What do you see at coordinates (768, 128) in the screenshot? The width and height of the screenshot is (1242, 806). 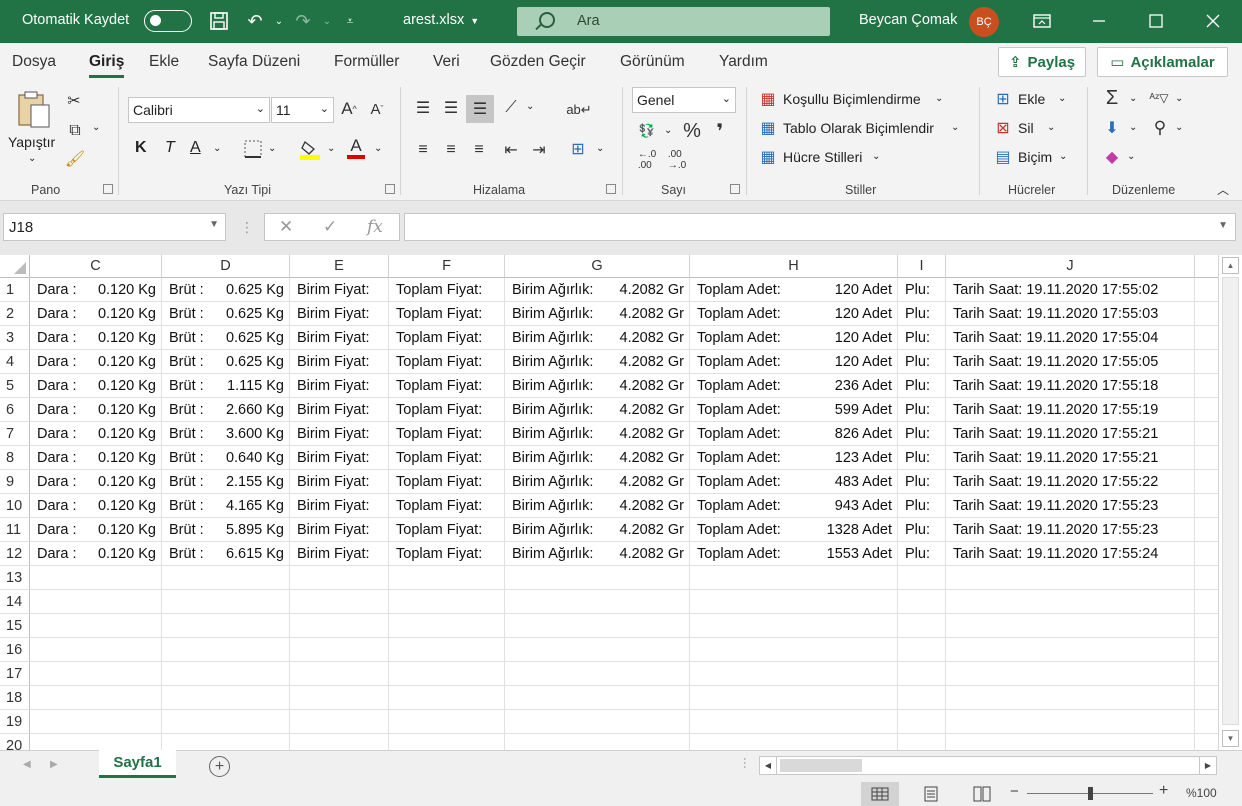 I see `format-as-table-icon: ▦` at bounding box center [768, 128].